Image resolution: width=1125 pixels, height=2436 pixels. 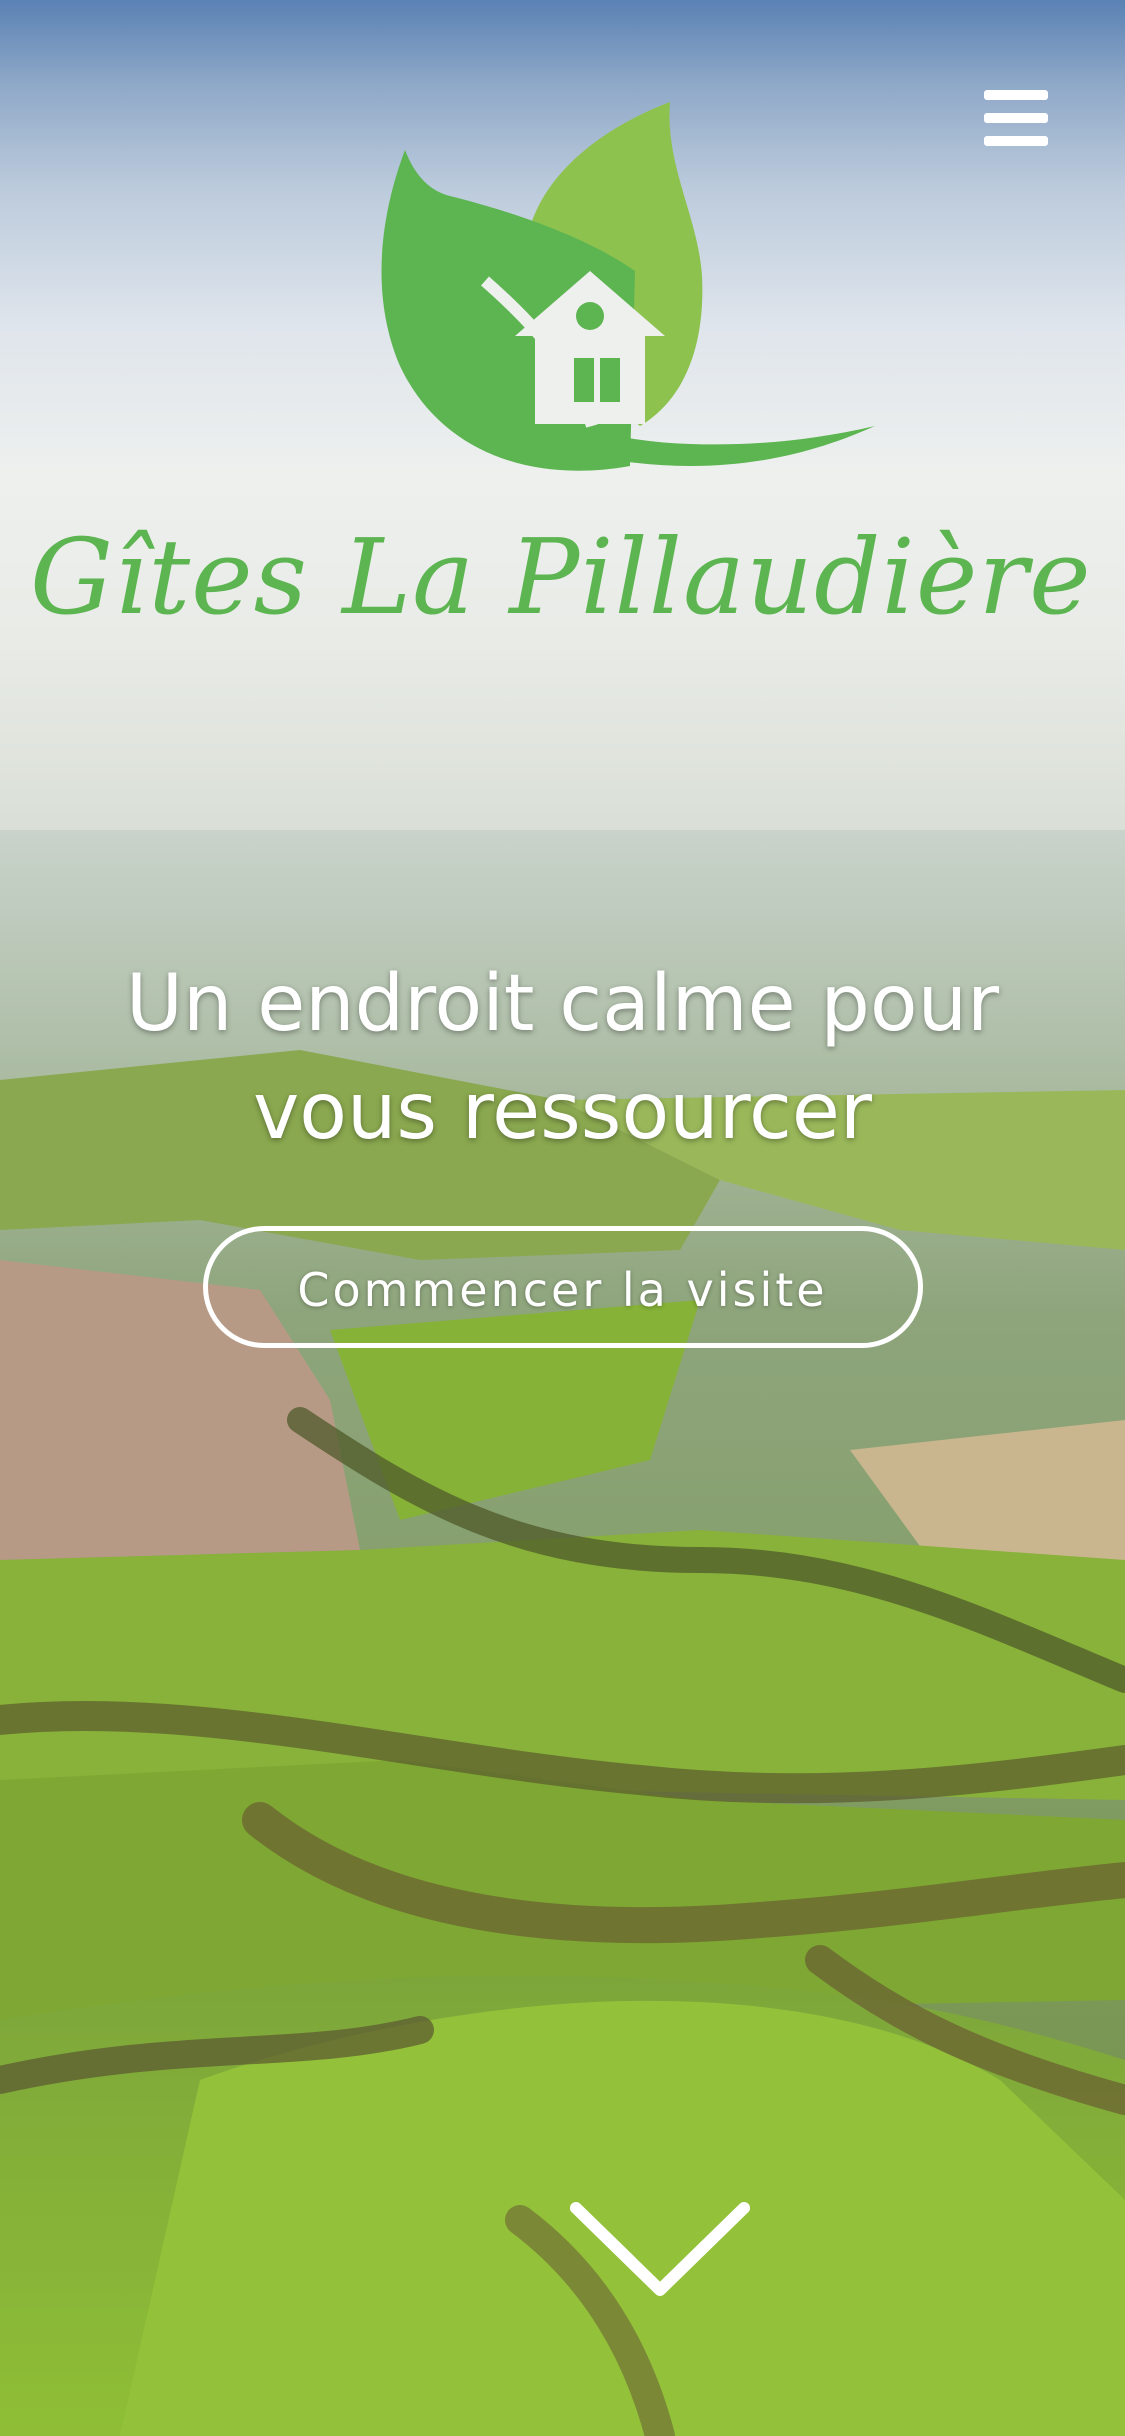 I want to click on start-visit-button: Commencer la visite, so click(x=562, y=1287).